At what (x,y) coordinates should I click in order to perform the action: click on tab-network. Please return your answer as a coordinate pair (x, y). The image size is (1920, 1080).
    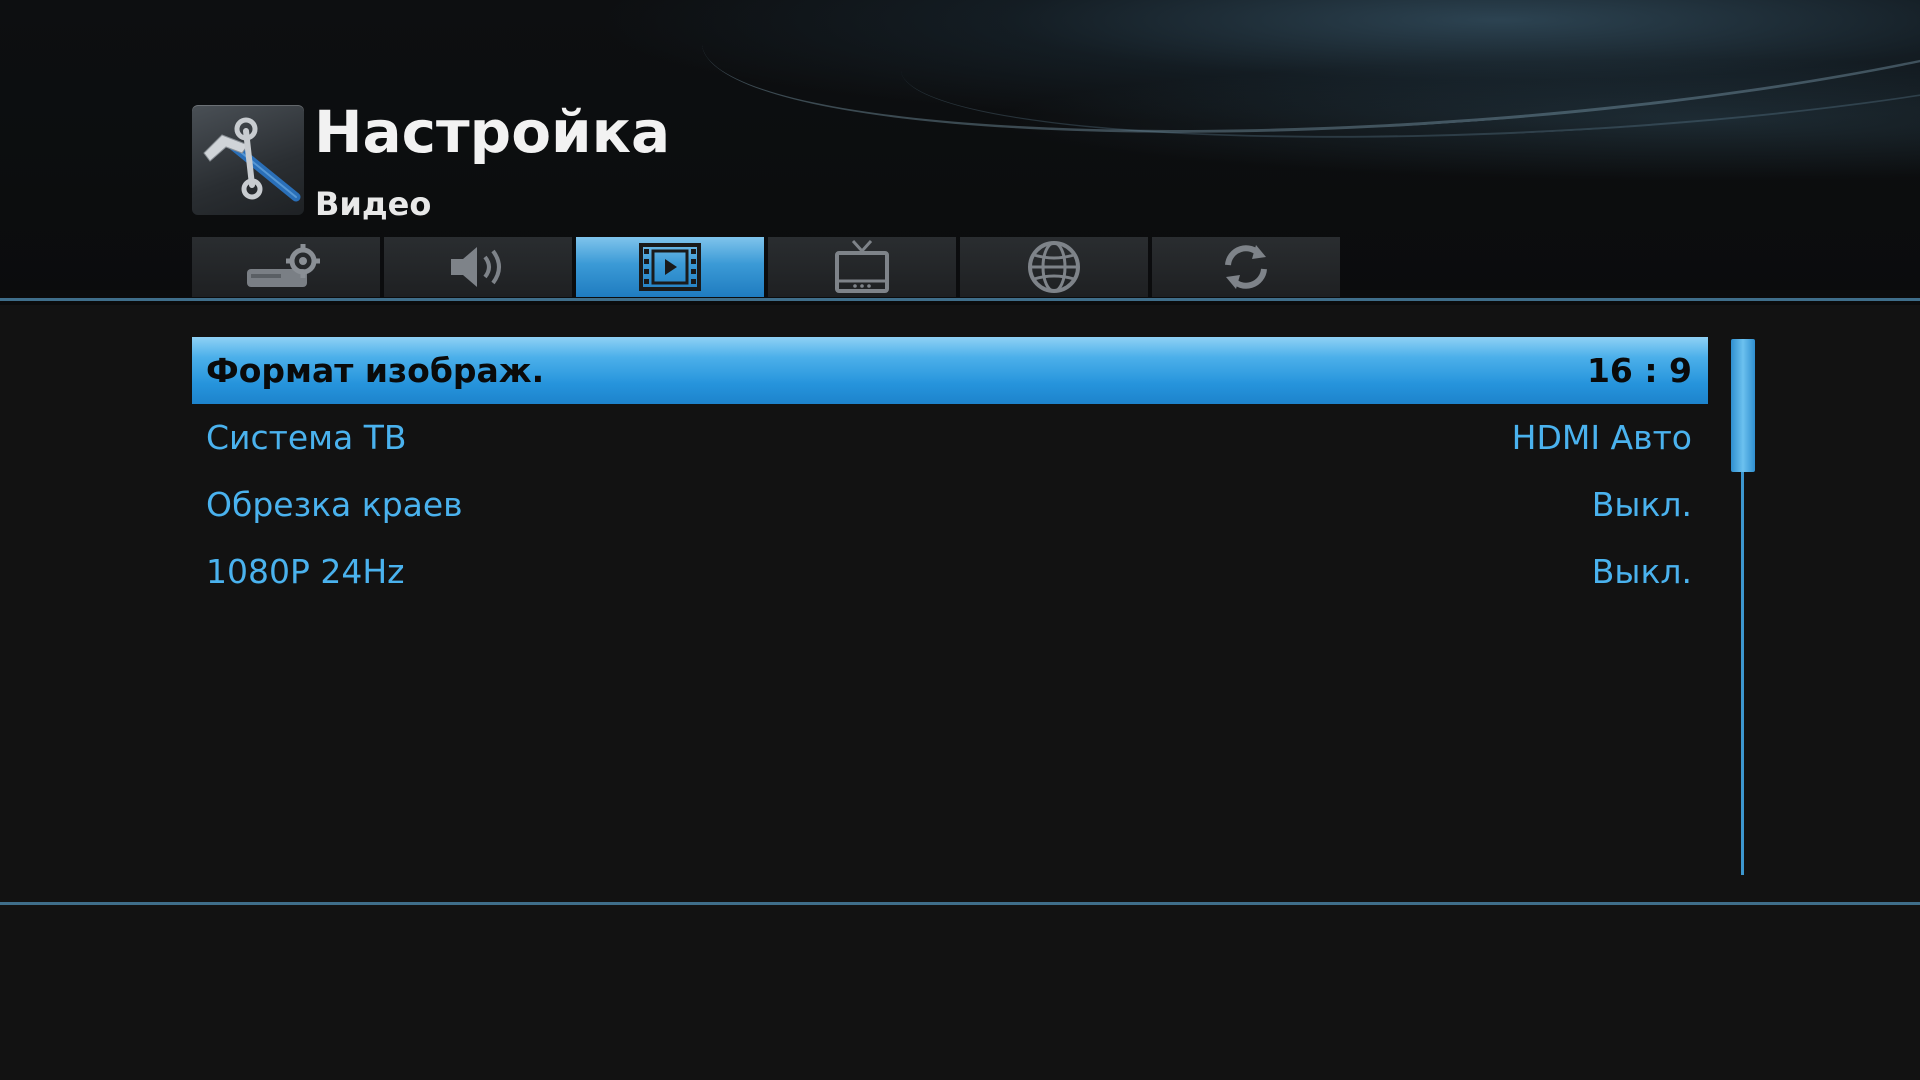
    Looking at the image, I should click on (1054, 267).